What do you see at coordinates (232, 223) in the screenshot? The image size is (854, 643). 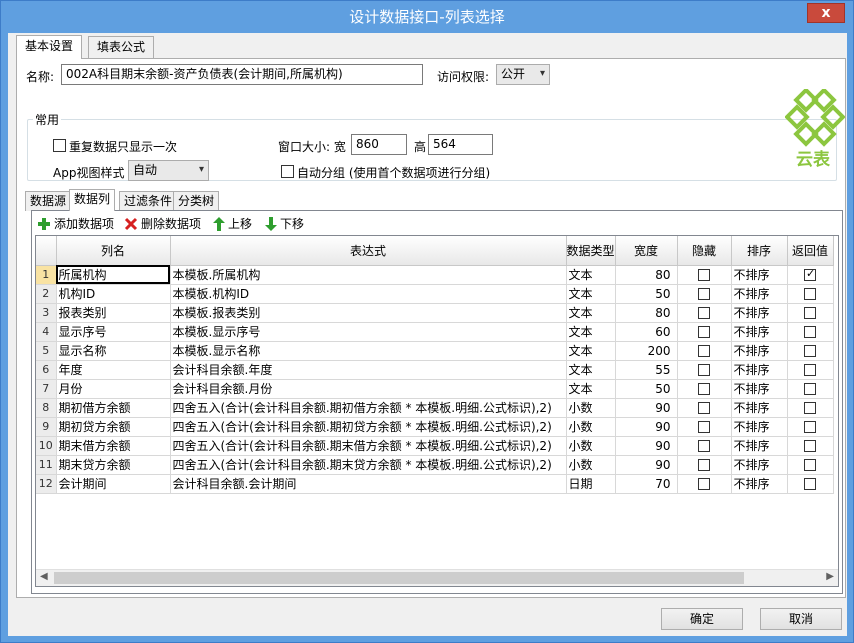 I see `move-up-button: 上移` at bounding box center [232, 223].